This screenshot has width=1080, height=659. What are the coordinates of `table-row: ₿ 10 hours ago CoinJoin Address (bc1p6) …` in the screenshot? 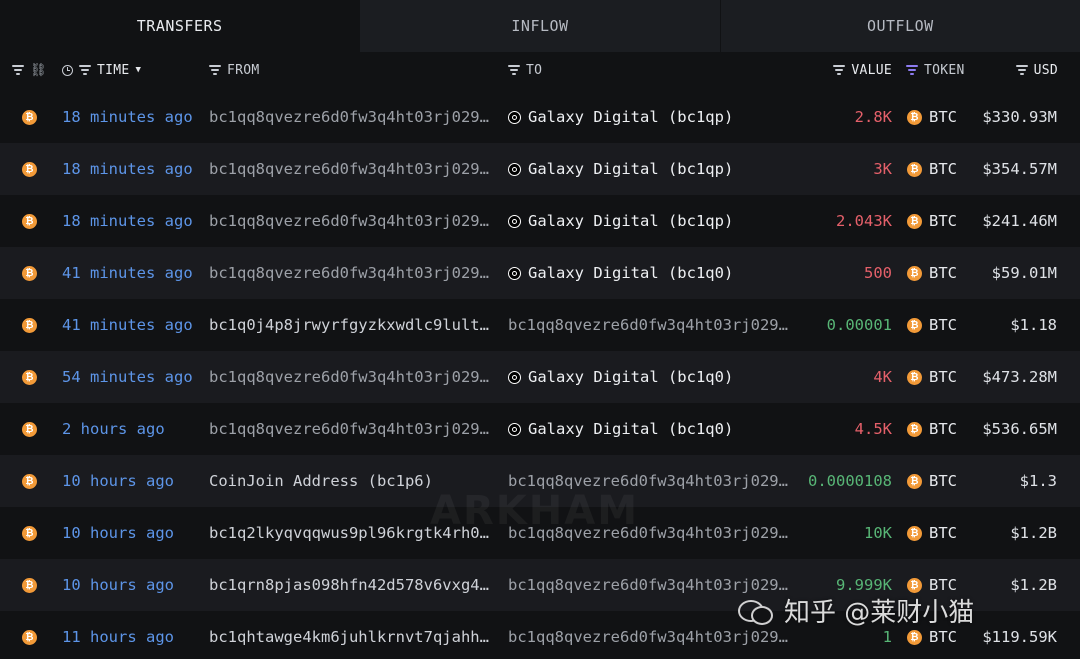 It's located at (540, 481).